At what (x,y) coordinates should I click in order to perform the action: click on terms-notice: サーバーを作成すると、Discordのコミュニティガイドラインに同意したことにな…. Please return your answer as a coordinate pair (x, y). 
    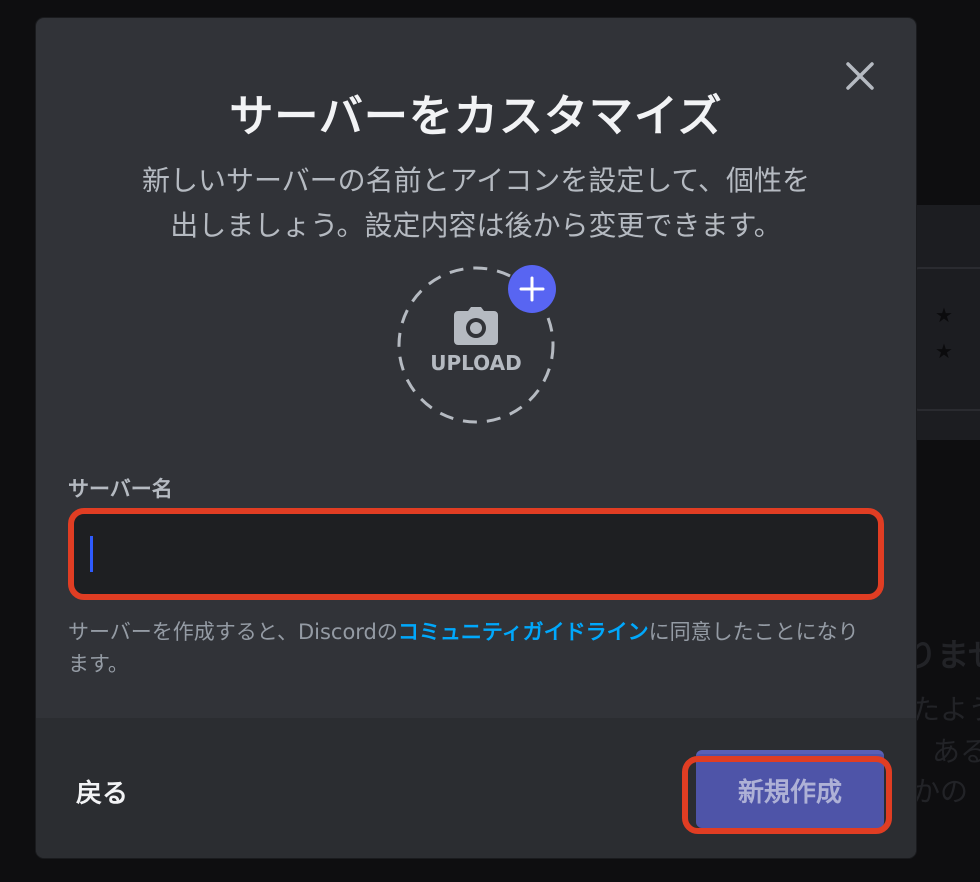
    Looking at the image, I should click on (468, 648).